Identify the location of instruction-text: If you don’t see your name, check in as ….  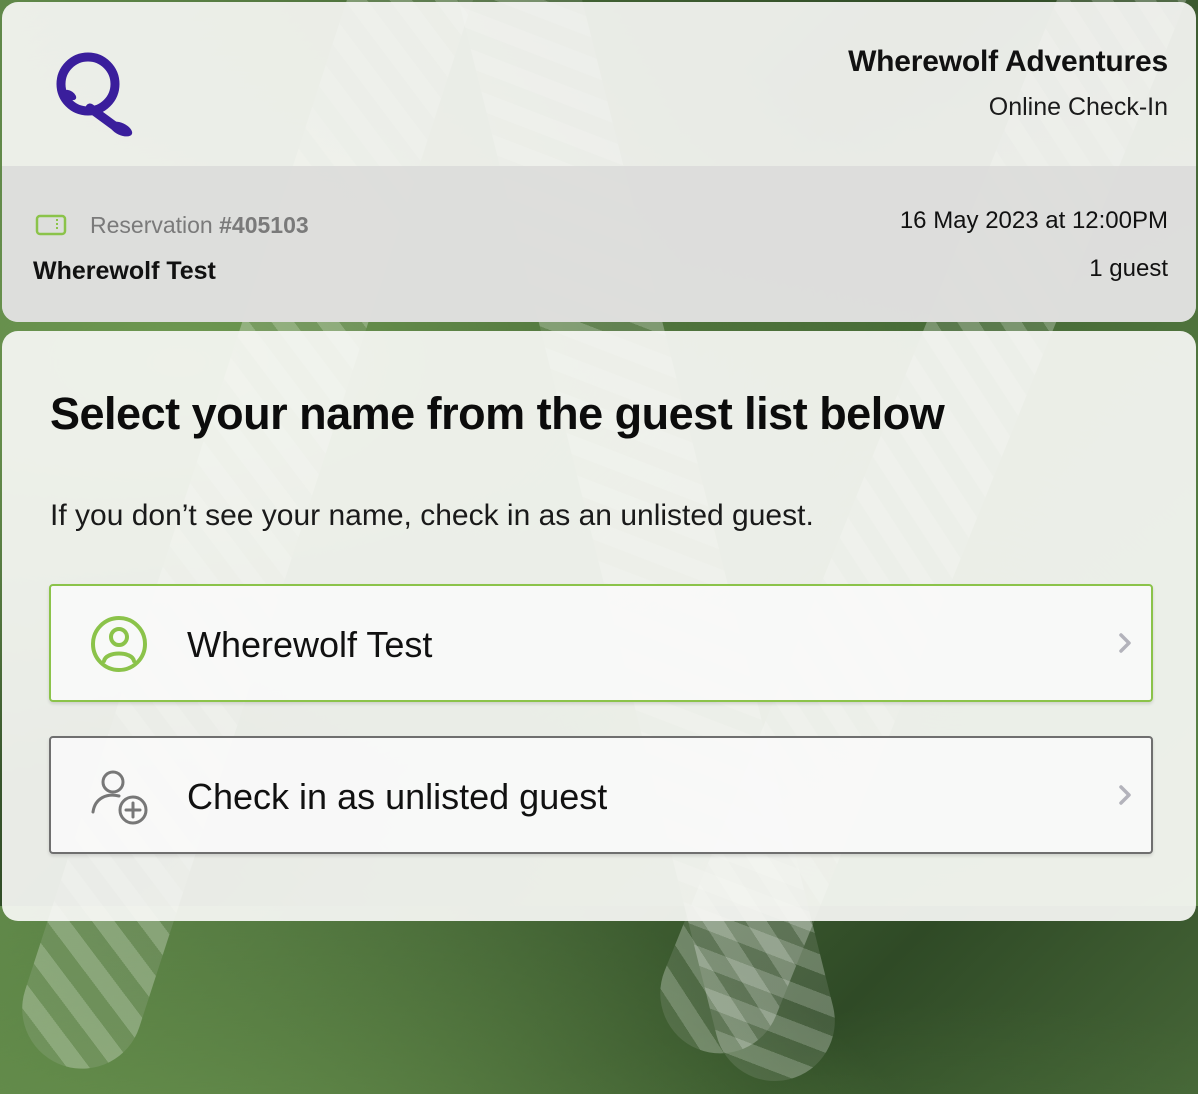
(432, 515).